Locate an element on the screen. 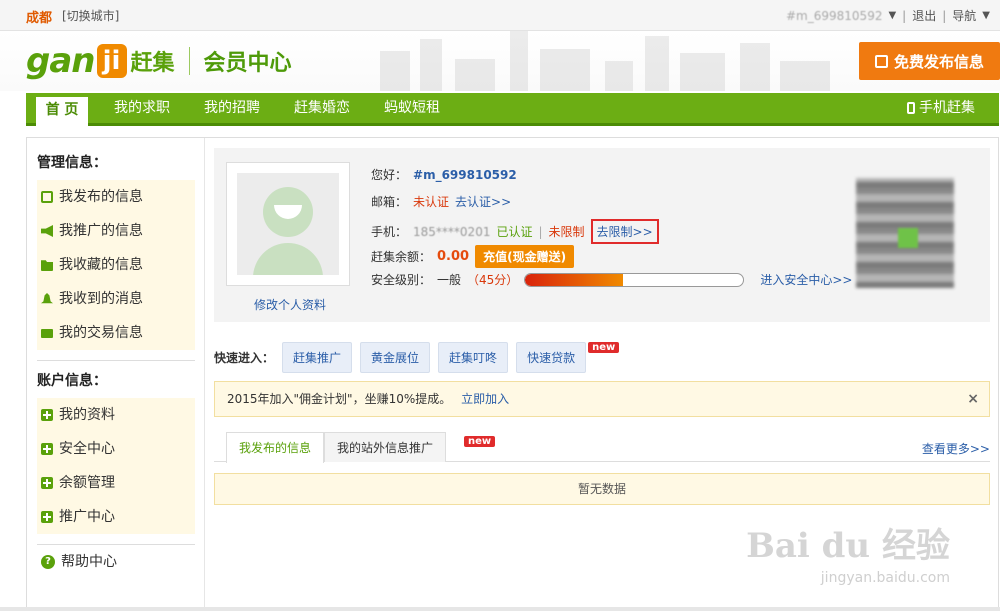  sidebar-item-label: 我的资料 is located at coordinates (87, 415).